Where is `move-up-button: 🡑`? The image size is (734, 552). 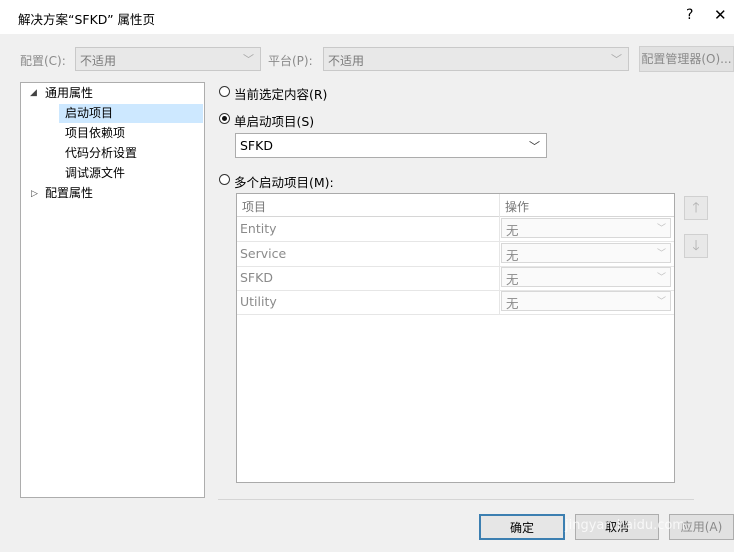 move-up-button: 🡑 is located at coordinates (696, 208).